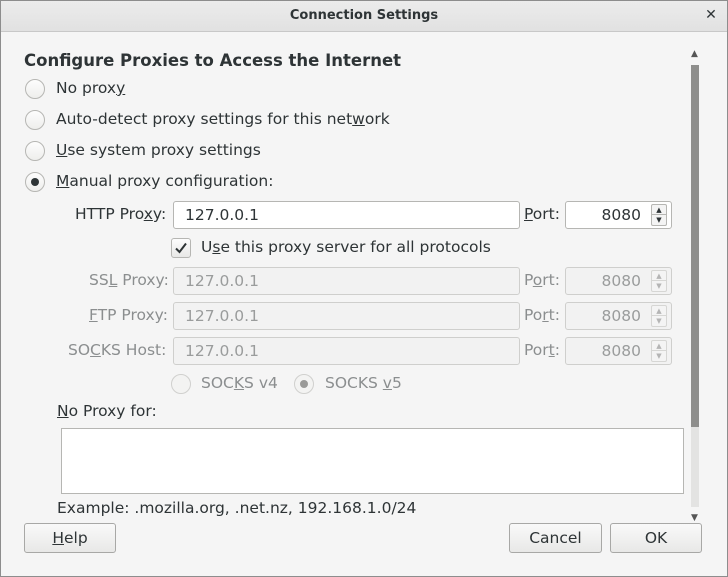  What do you see at coordinates (70, 538) in the screenshot?
I see `help-button: Help` at bounding box center [70, 538].